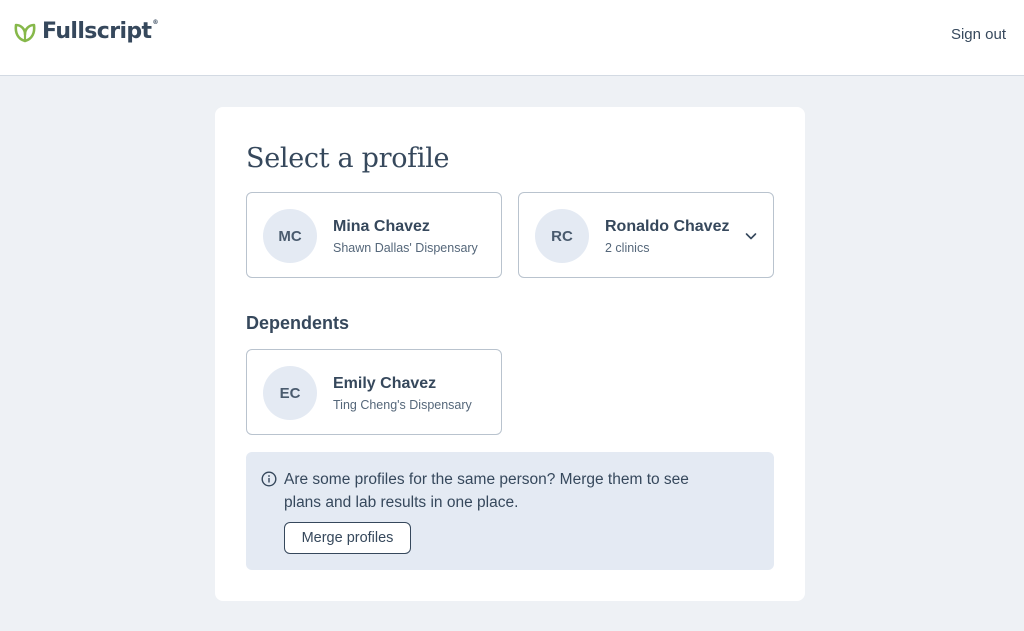 This screenshot has width=1024, height=631. I want to click on avatar: EC, so click(290, 393).